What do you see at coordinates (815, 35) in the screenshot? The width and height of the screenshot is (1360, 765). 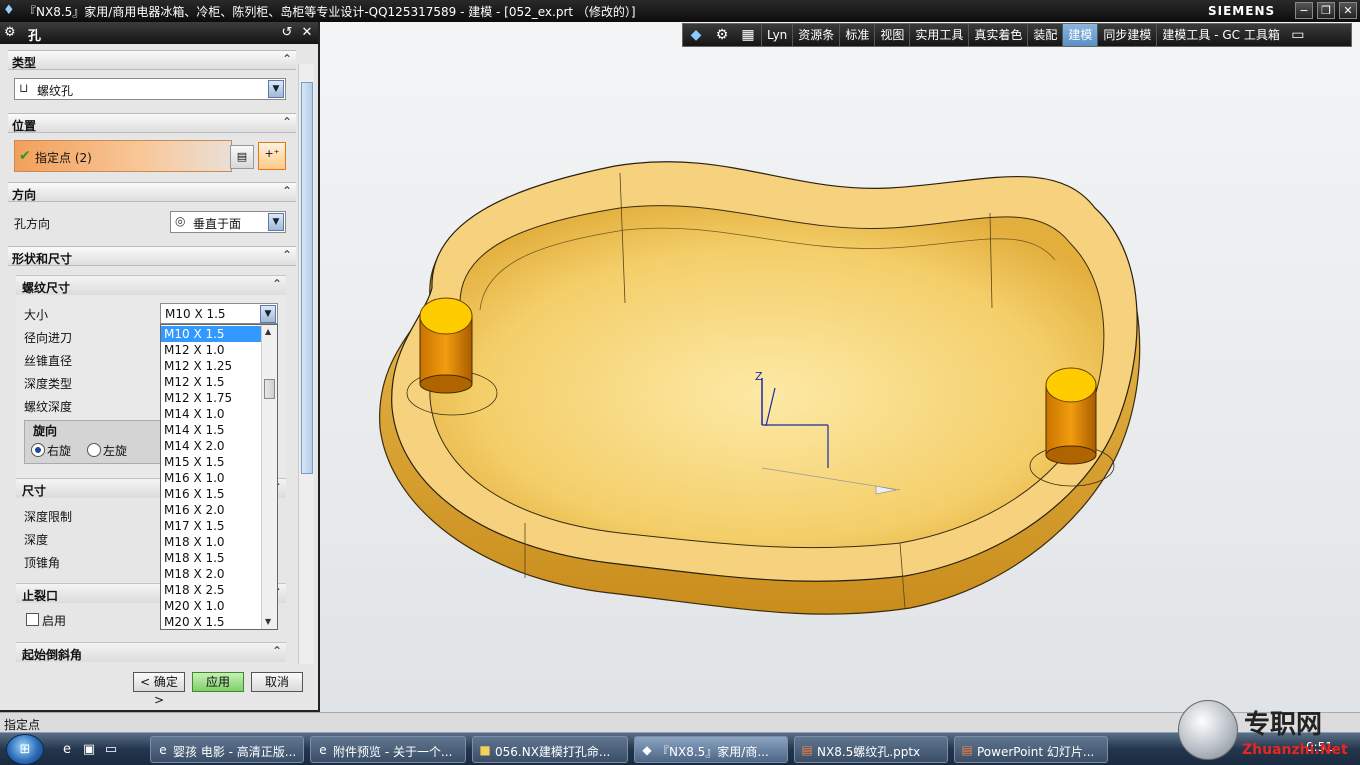 I see `tab-resource-bar: 资源条` at bounding box center [815, 35].